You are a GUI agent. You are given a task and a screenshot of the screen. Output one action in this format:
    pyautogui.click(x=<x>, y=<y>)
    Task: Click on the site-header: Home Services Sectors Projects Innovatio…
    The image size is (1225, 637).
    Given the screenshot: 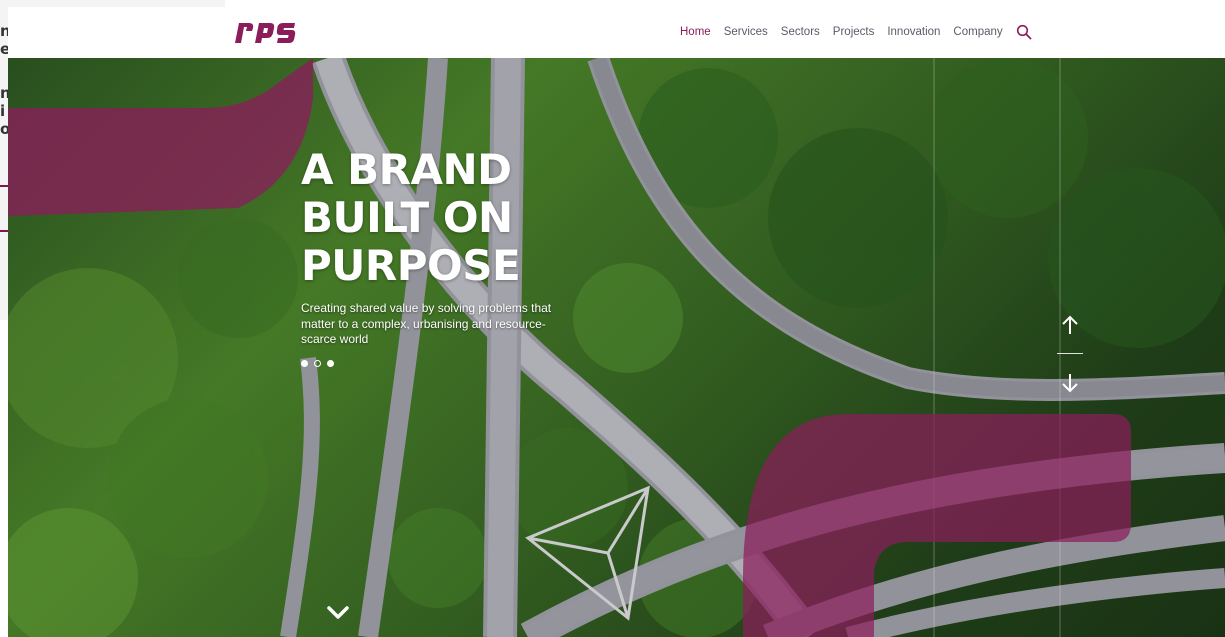 What is the action you would take?
    pyautogui.click(x=616, y=32)
    